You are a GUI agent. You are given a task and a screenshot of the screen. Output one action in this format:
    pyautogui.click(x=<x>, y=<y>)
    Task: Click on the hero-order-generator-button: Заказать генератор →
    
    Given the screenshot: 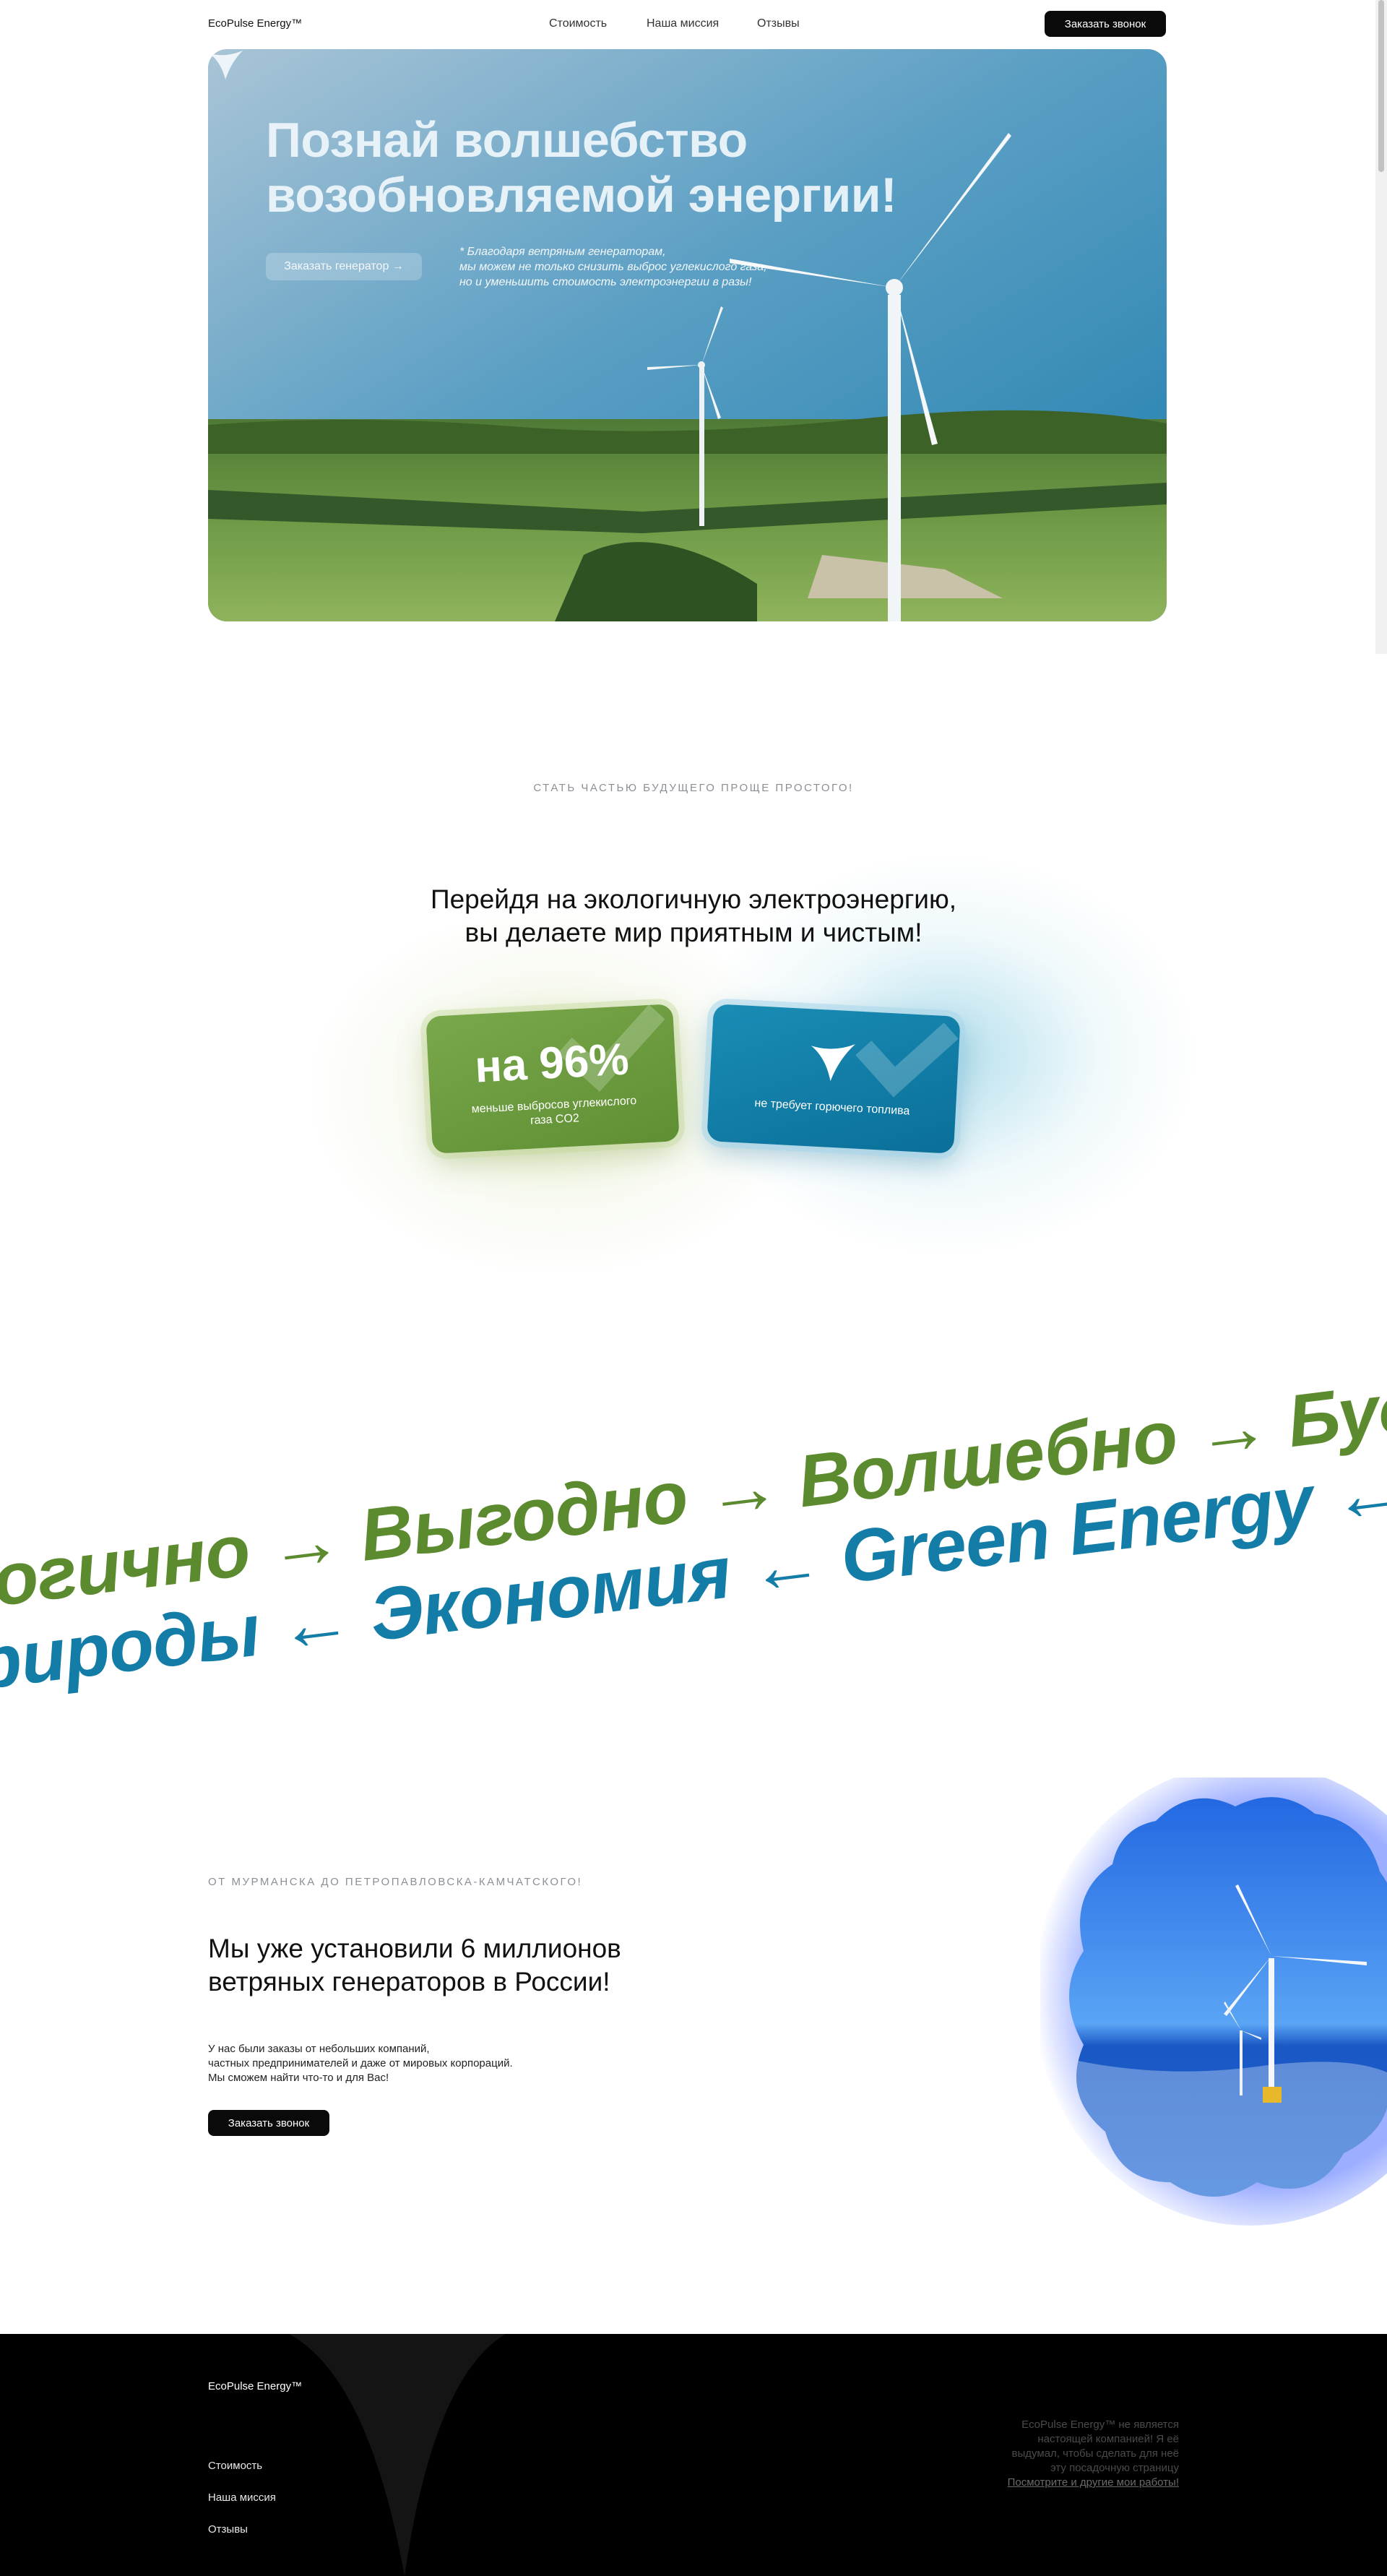 What is the action you would take?
    pyautogui.click(x=344, y=266)
    